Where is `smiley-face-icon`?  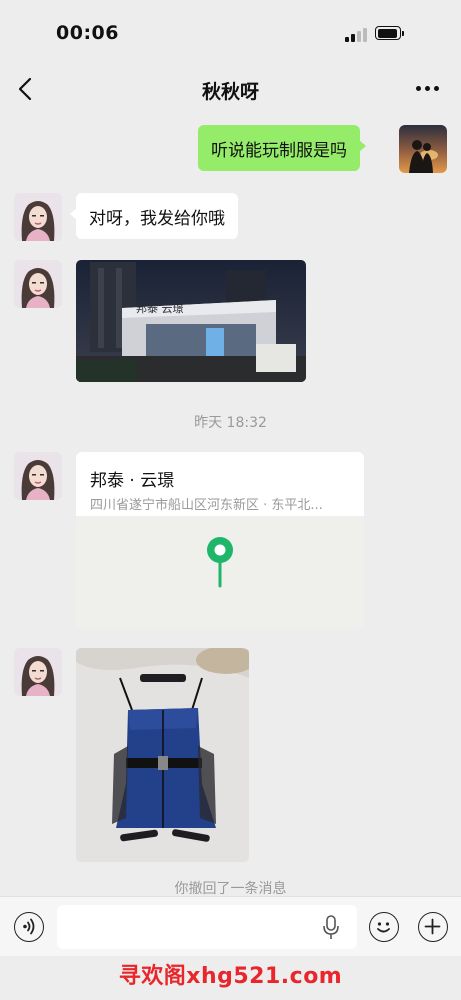
smiley-face-icon is located at coordinates (383, 927).